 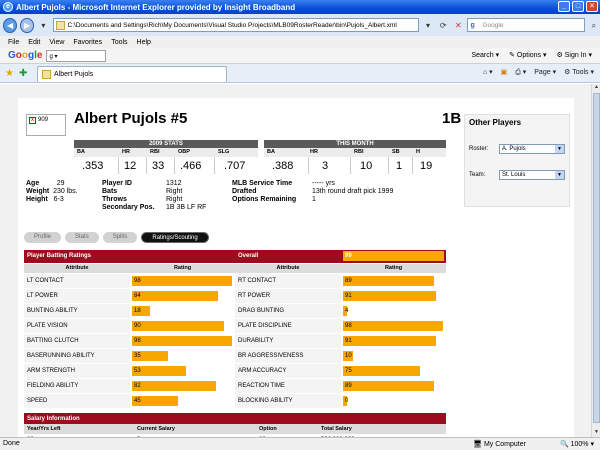 What do you see at coordinates (43, 237) in the screenshot?
I see `tab-profile: Profile` at bounding box center [43, 237].